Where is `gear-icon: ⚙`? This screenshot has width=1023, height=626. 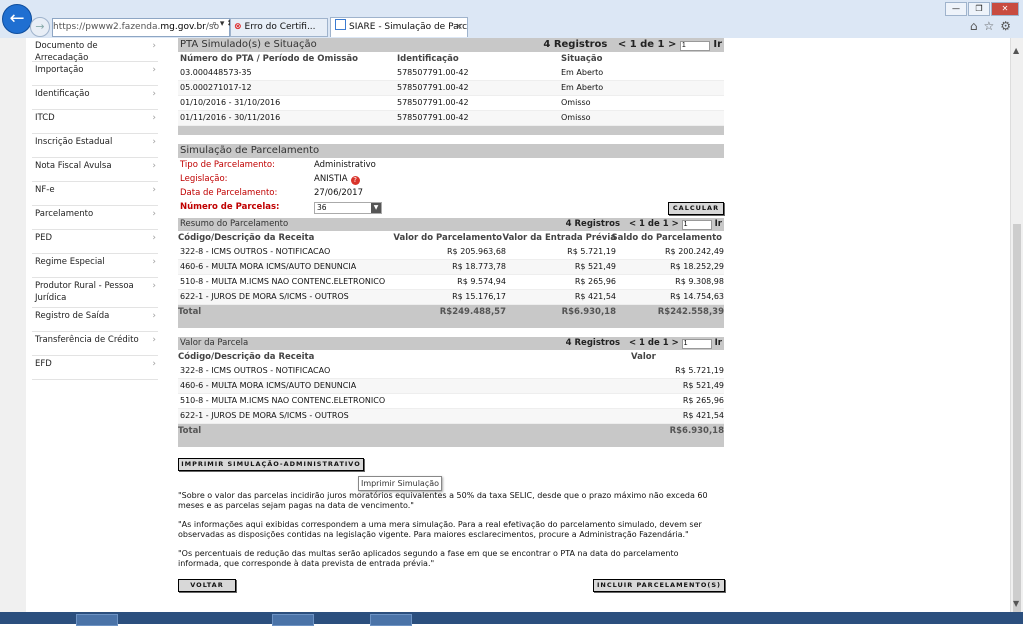
gear-icon: ⚙ is located at coordinates (1008, 26).